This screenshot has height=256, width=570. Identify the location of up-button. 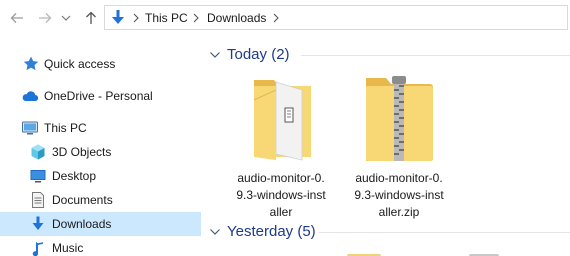
(91, 18).